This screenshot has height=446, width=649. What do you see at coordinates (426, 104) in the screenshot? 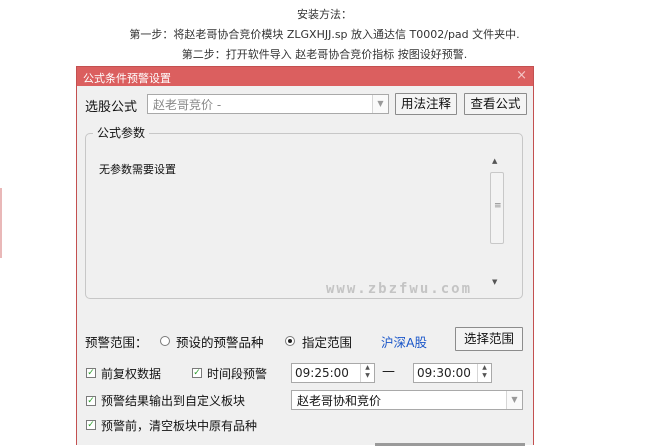
I see `usage-notes-button: 用法注释` at bounding box center [426, 104].